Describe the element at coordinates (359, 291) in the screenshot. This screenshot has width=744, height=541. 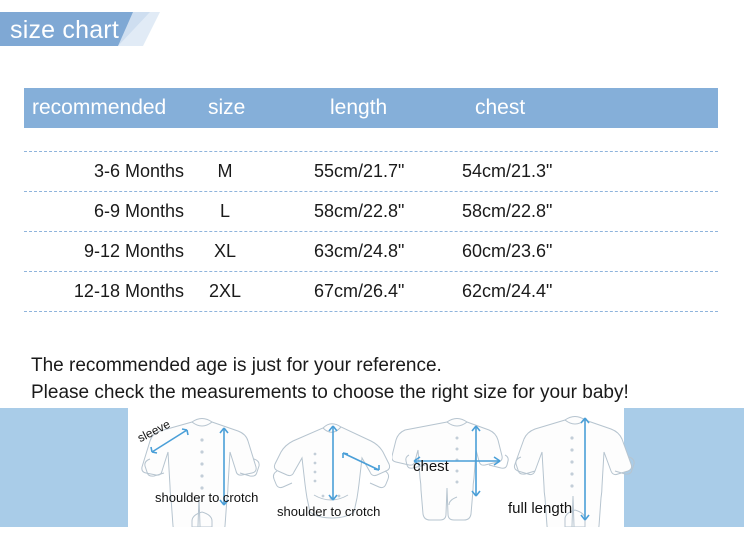
I see `cell-length: 67cm/26.4"` at that location.